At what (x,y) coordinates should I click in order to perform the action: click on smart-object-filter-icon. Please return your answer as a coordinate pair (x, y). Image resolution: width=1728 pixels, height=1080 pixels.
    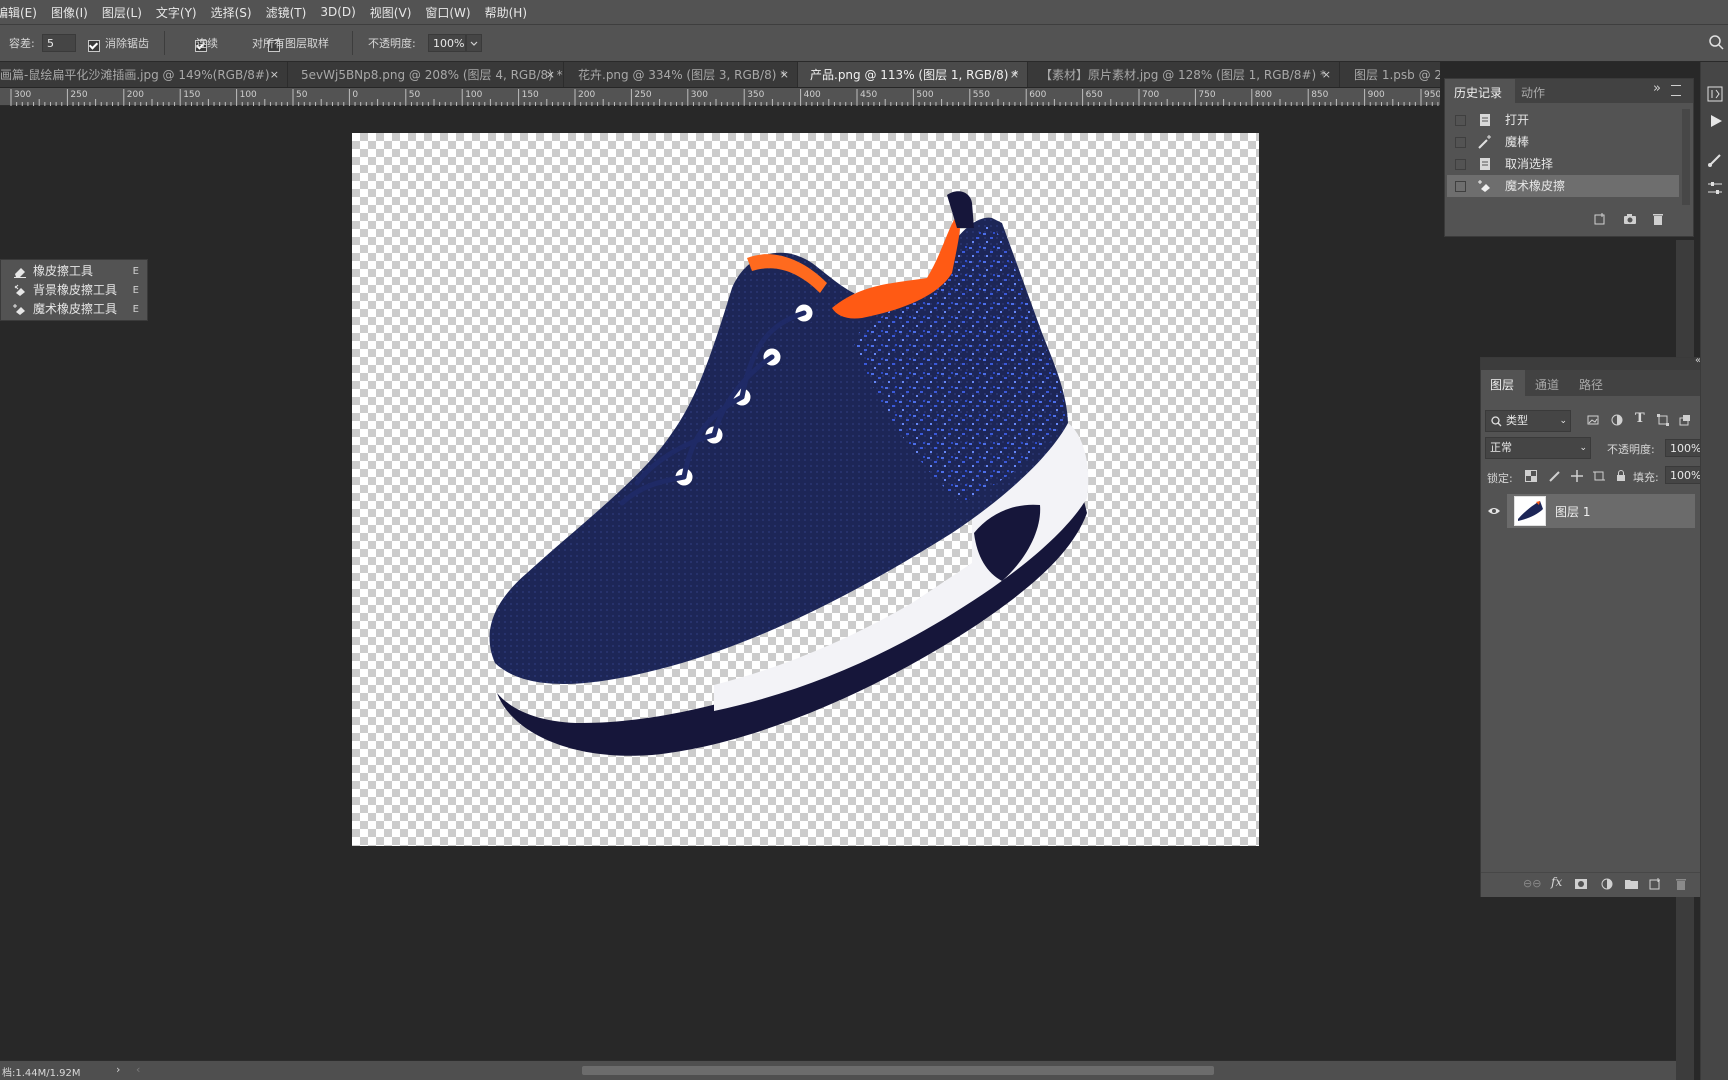
    Looking at the image, I should click on (1685, 420).